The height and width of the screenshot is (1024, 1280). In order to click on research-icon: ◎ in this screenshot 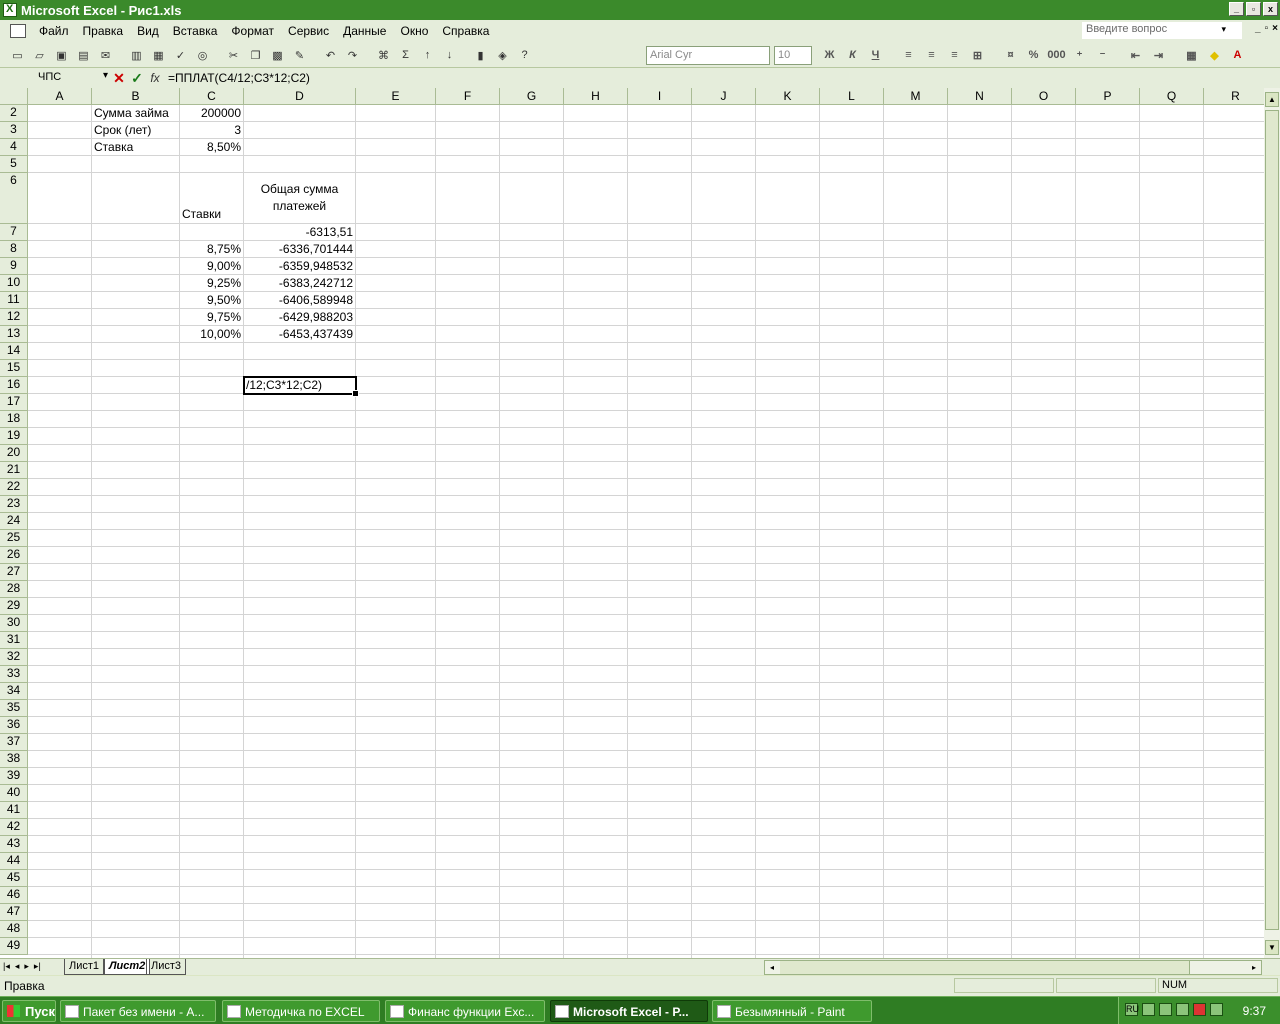, I will do `click(202, 55)`.